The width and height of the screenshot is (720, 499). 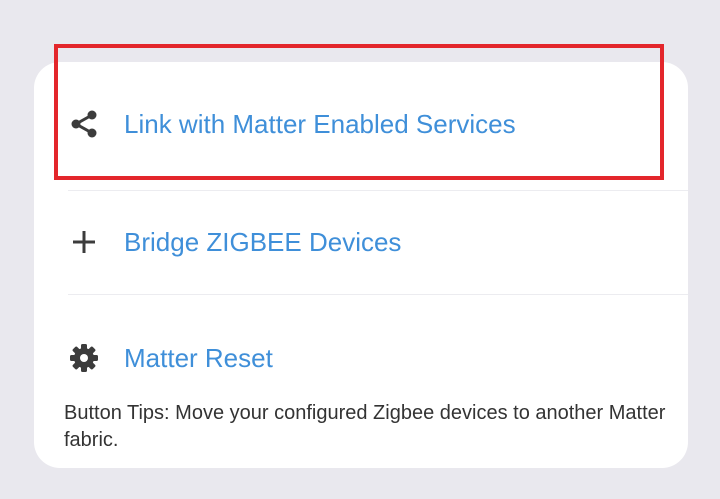 I want to click on plus-icon, so click(x=84, y=242).